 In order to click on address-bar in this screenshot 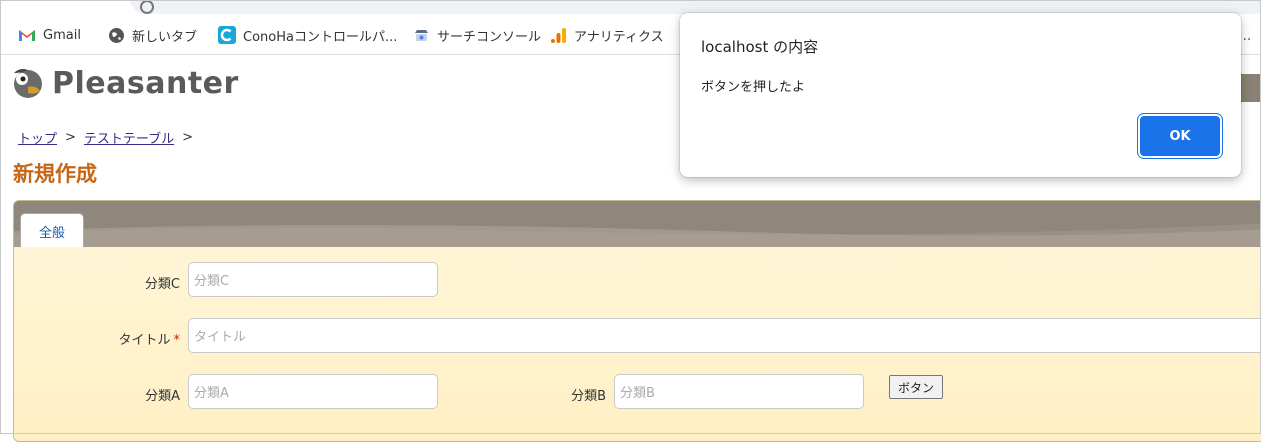, I will do `click(695, 7)`.